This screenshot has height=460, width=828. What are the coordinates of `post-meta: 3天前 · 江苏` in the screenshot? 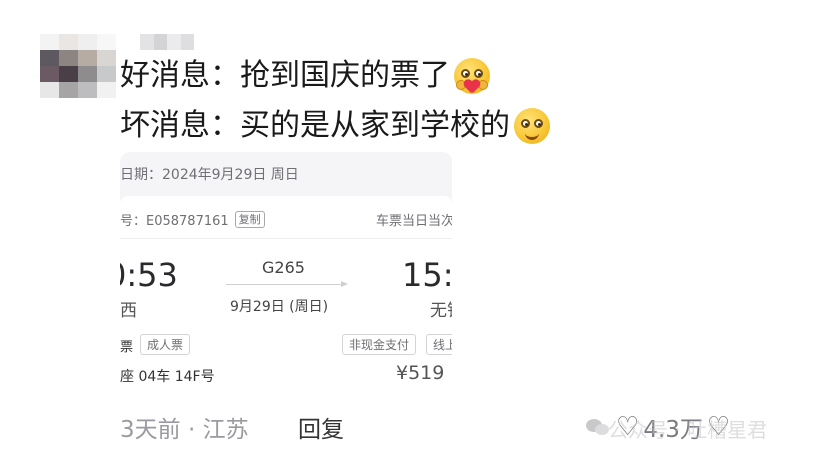 It's located at (184, 430).